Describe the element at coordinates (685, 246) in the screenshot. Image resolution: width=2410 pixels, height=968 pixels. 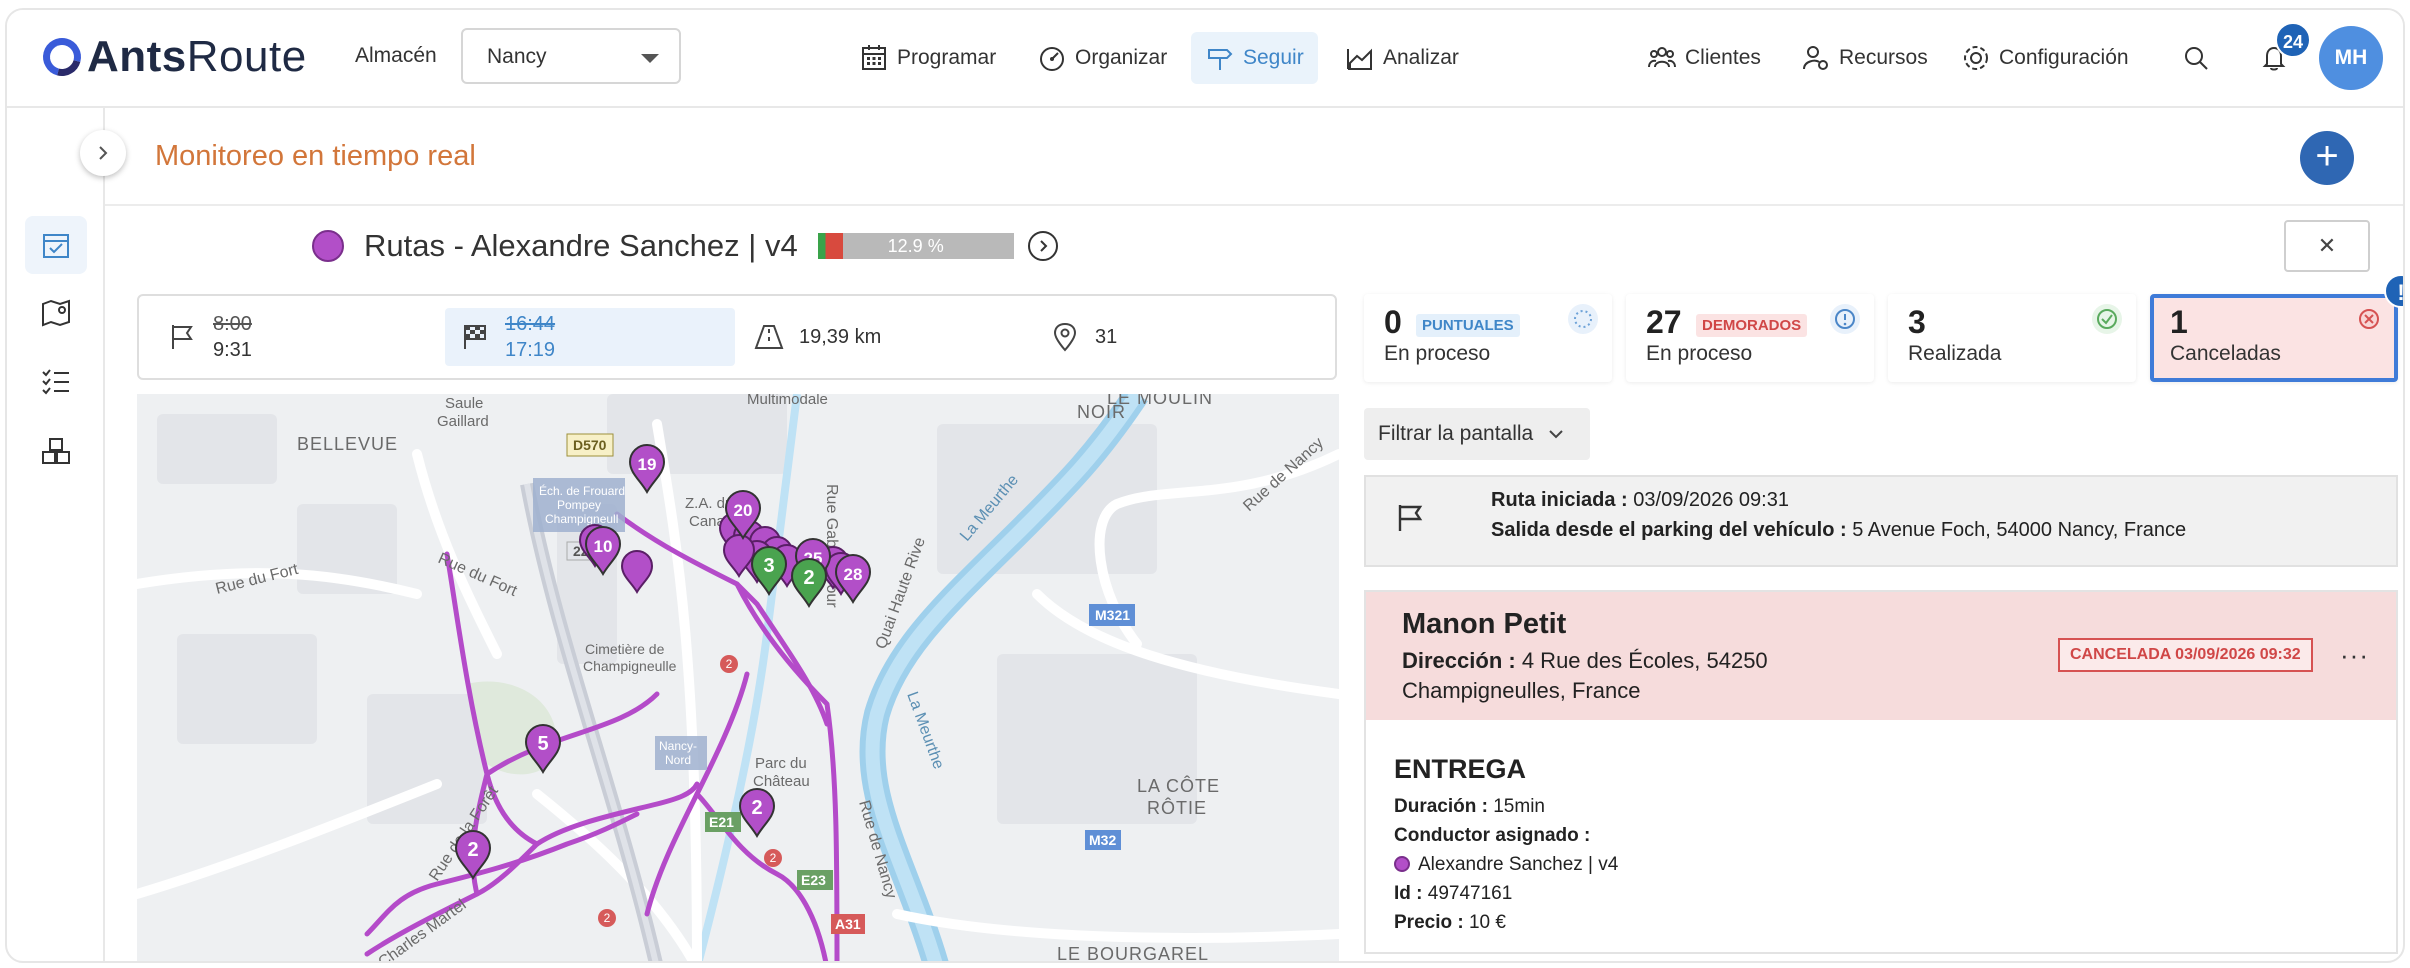
I see `route-header: Rutas - Alexandre Sanchez | v4 12.9 %` at that location.